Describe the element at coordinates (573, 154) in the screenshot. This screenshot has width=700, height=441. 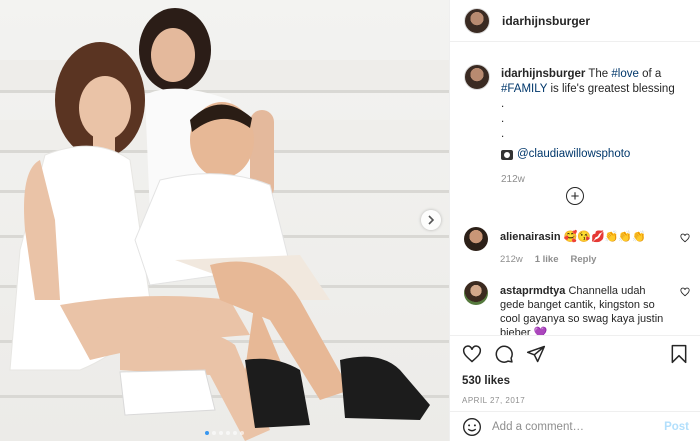
I see `photographer-mention: @claudiawillowsphoto` at that location.